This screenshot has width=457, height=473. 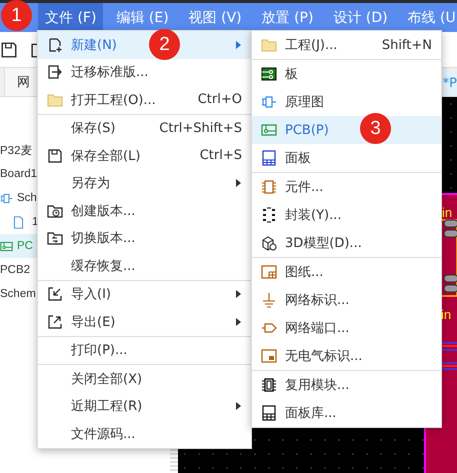 What do you see at coordinates (407, 45) in the screenshot?
I see `shortcut-label: Shift+N` at bounding box center [407, 45].